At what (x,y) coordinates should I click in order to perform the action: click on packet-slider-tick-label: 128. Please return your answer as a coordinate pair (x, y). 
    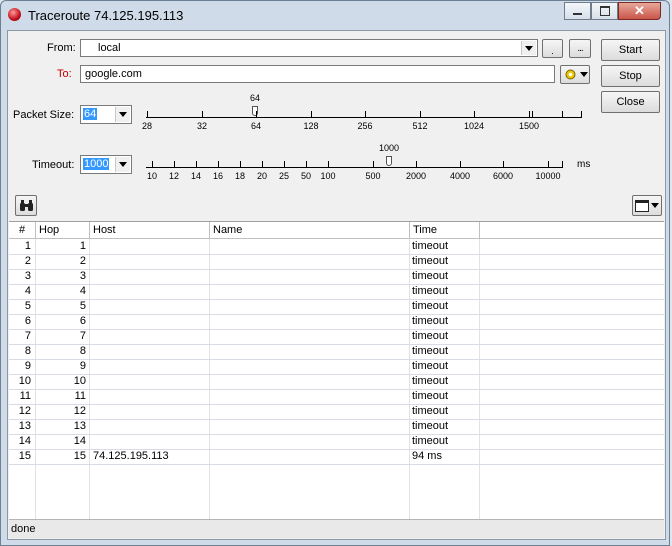
    Looking at the image, I should click on (311, 126).